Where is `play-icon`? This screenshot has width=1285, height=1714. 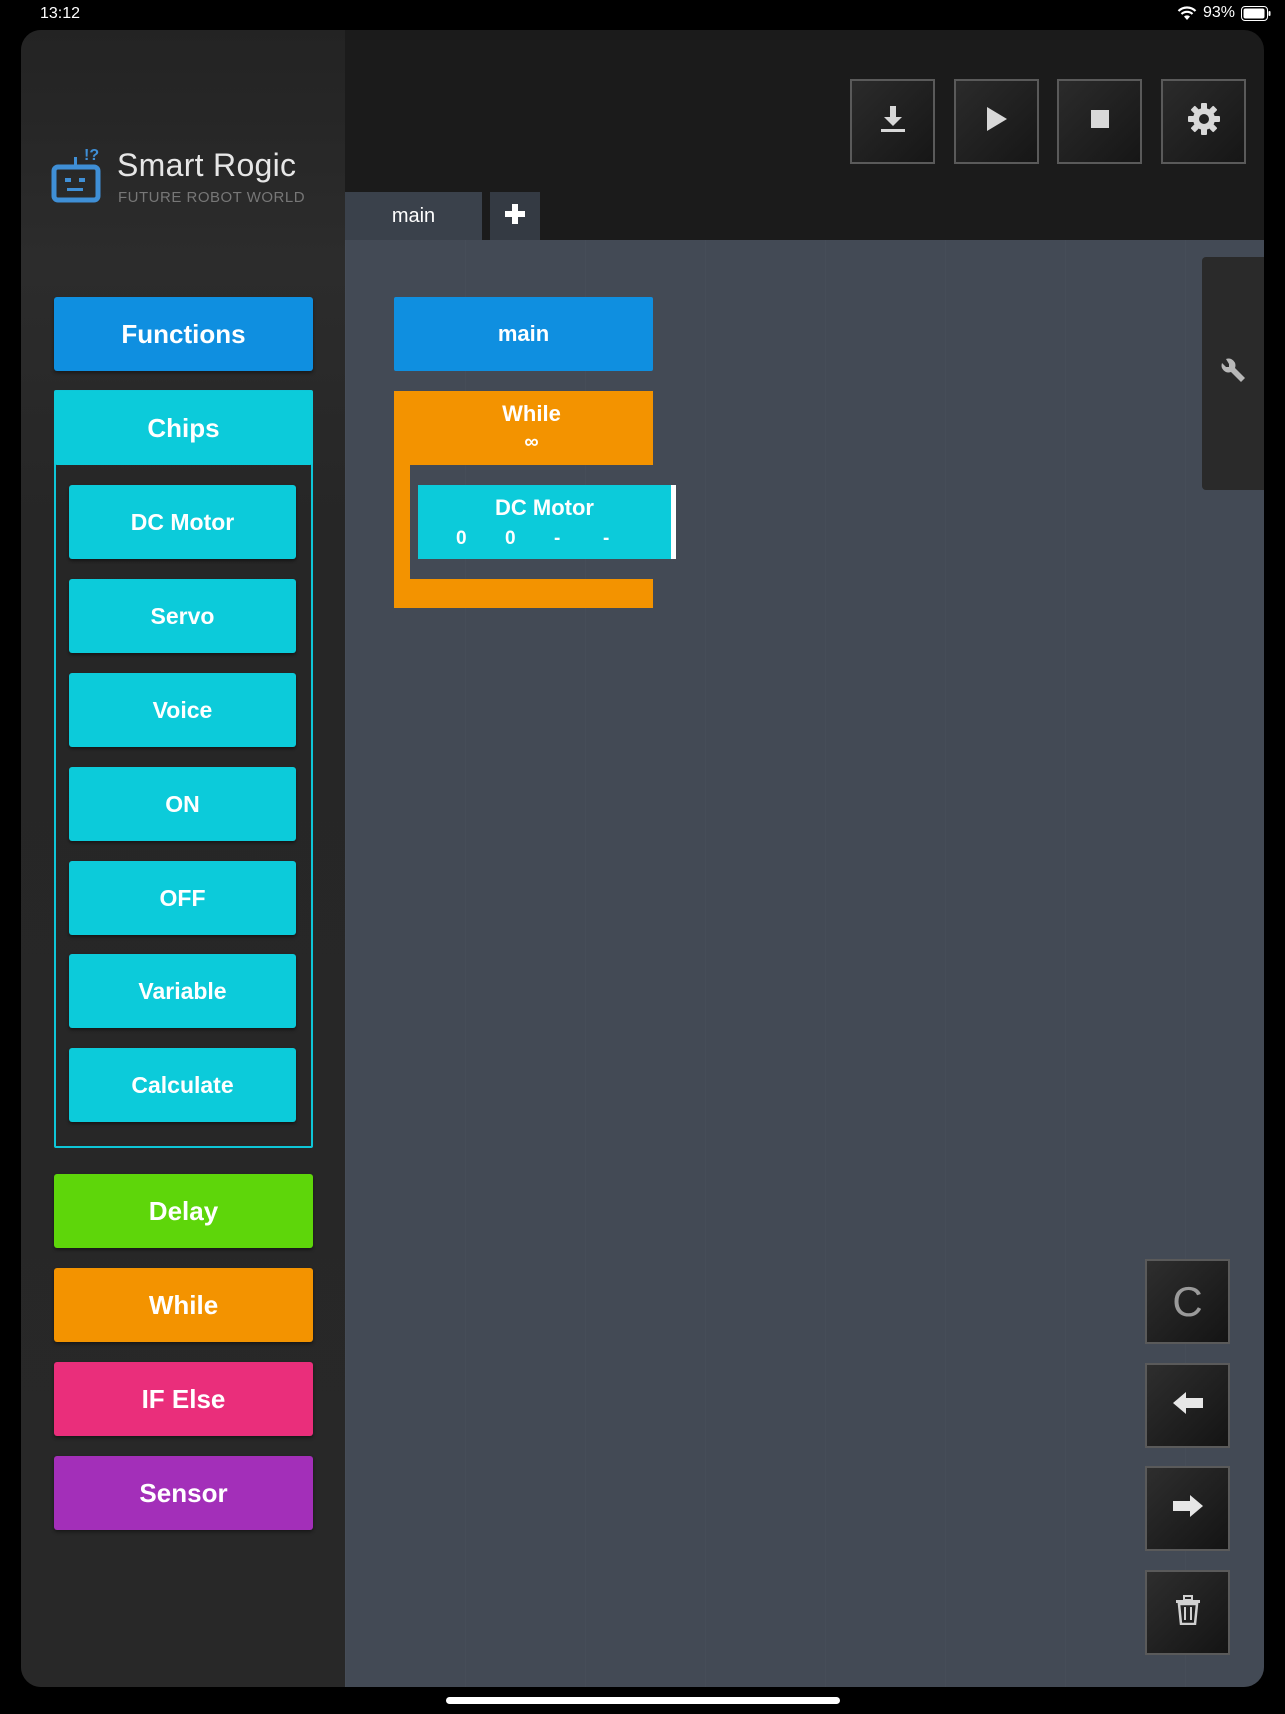
play-icon is located at coordinates (997, 121).